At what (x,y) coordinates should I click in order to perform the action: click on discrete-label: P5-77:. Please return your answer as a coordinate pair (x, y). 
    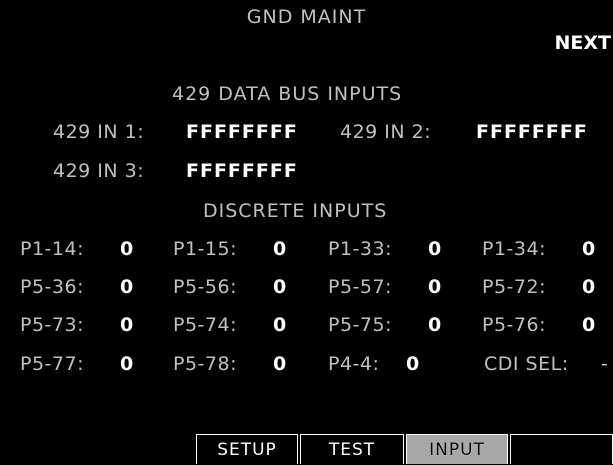
    Looking at the image, I should click on (52, 364).